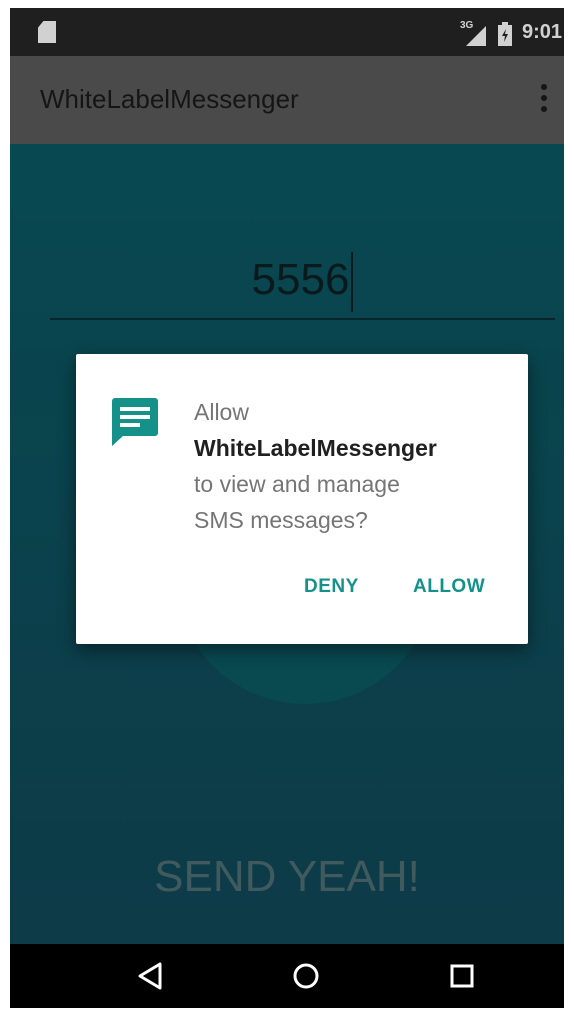 This screenshot has width=574, height=1011. What do you see at coordinates (150, 976) in the screenshot?
I see `back-icon` at bounding box center [150, 976].